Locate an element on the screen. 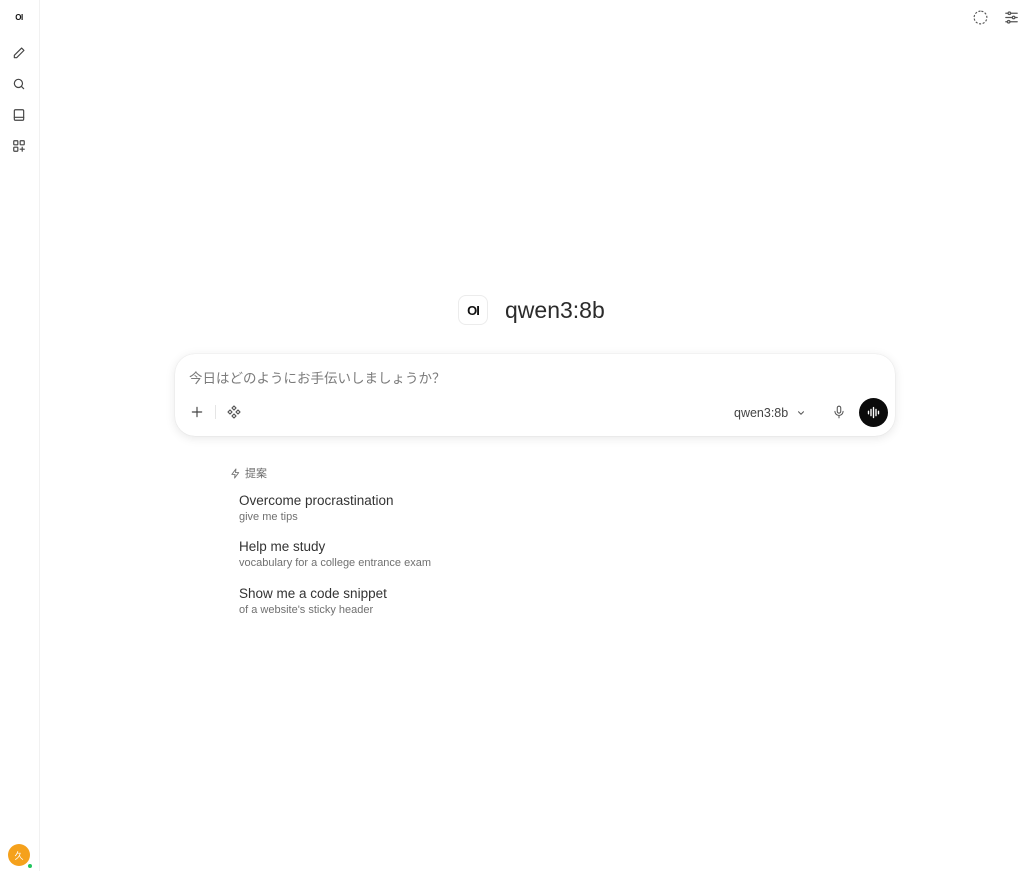  microphone-icon is located at coordinates (839, 412).